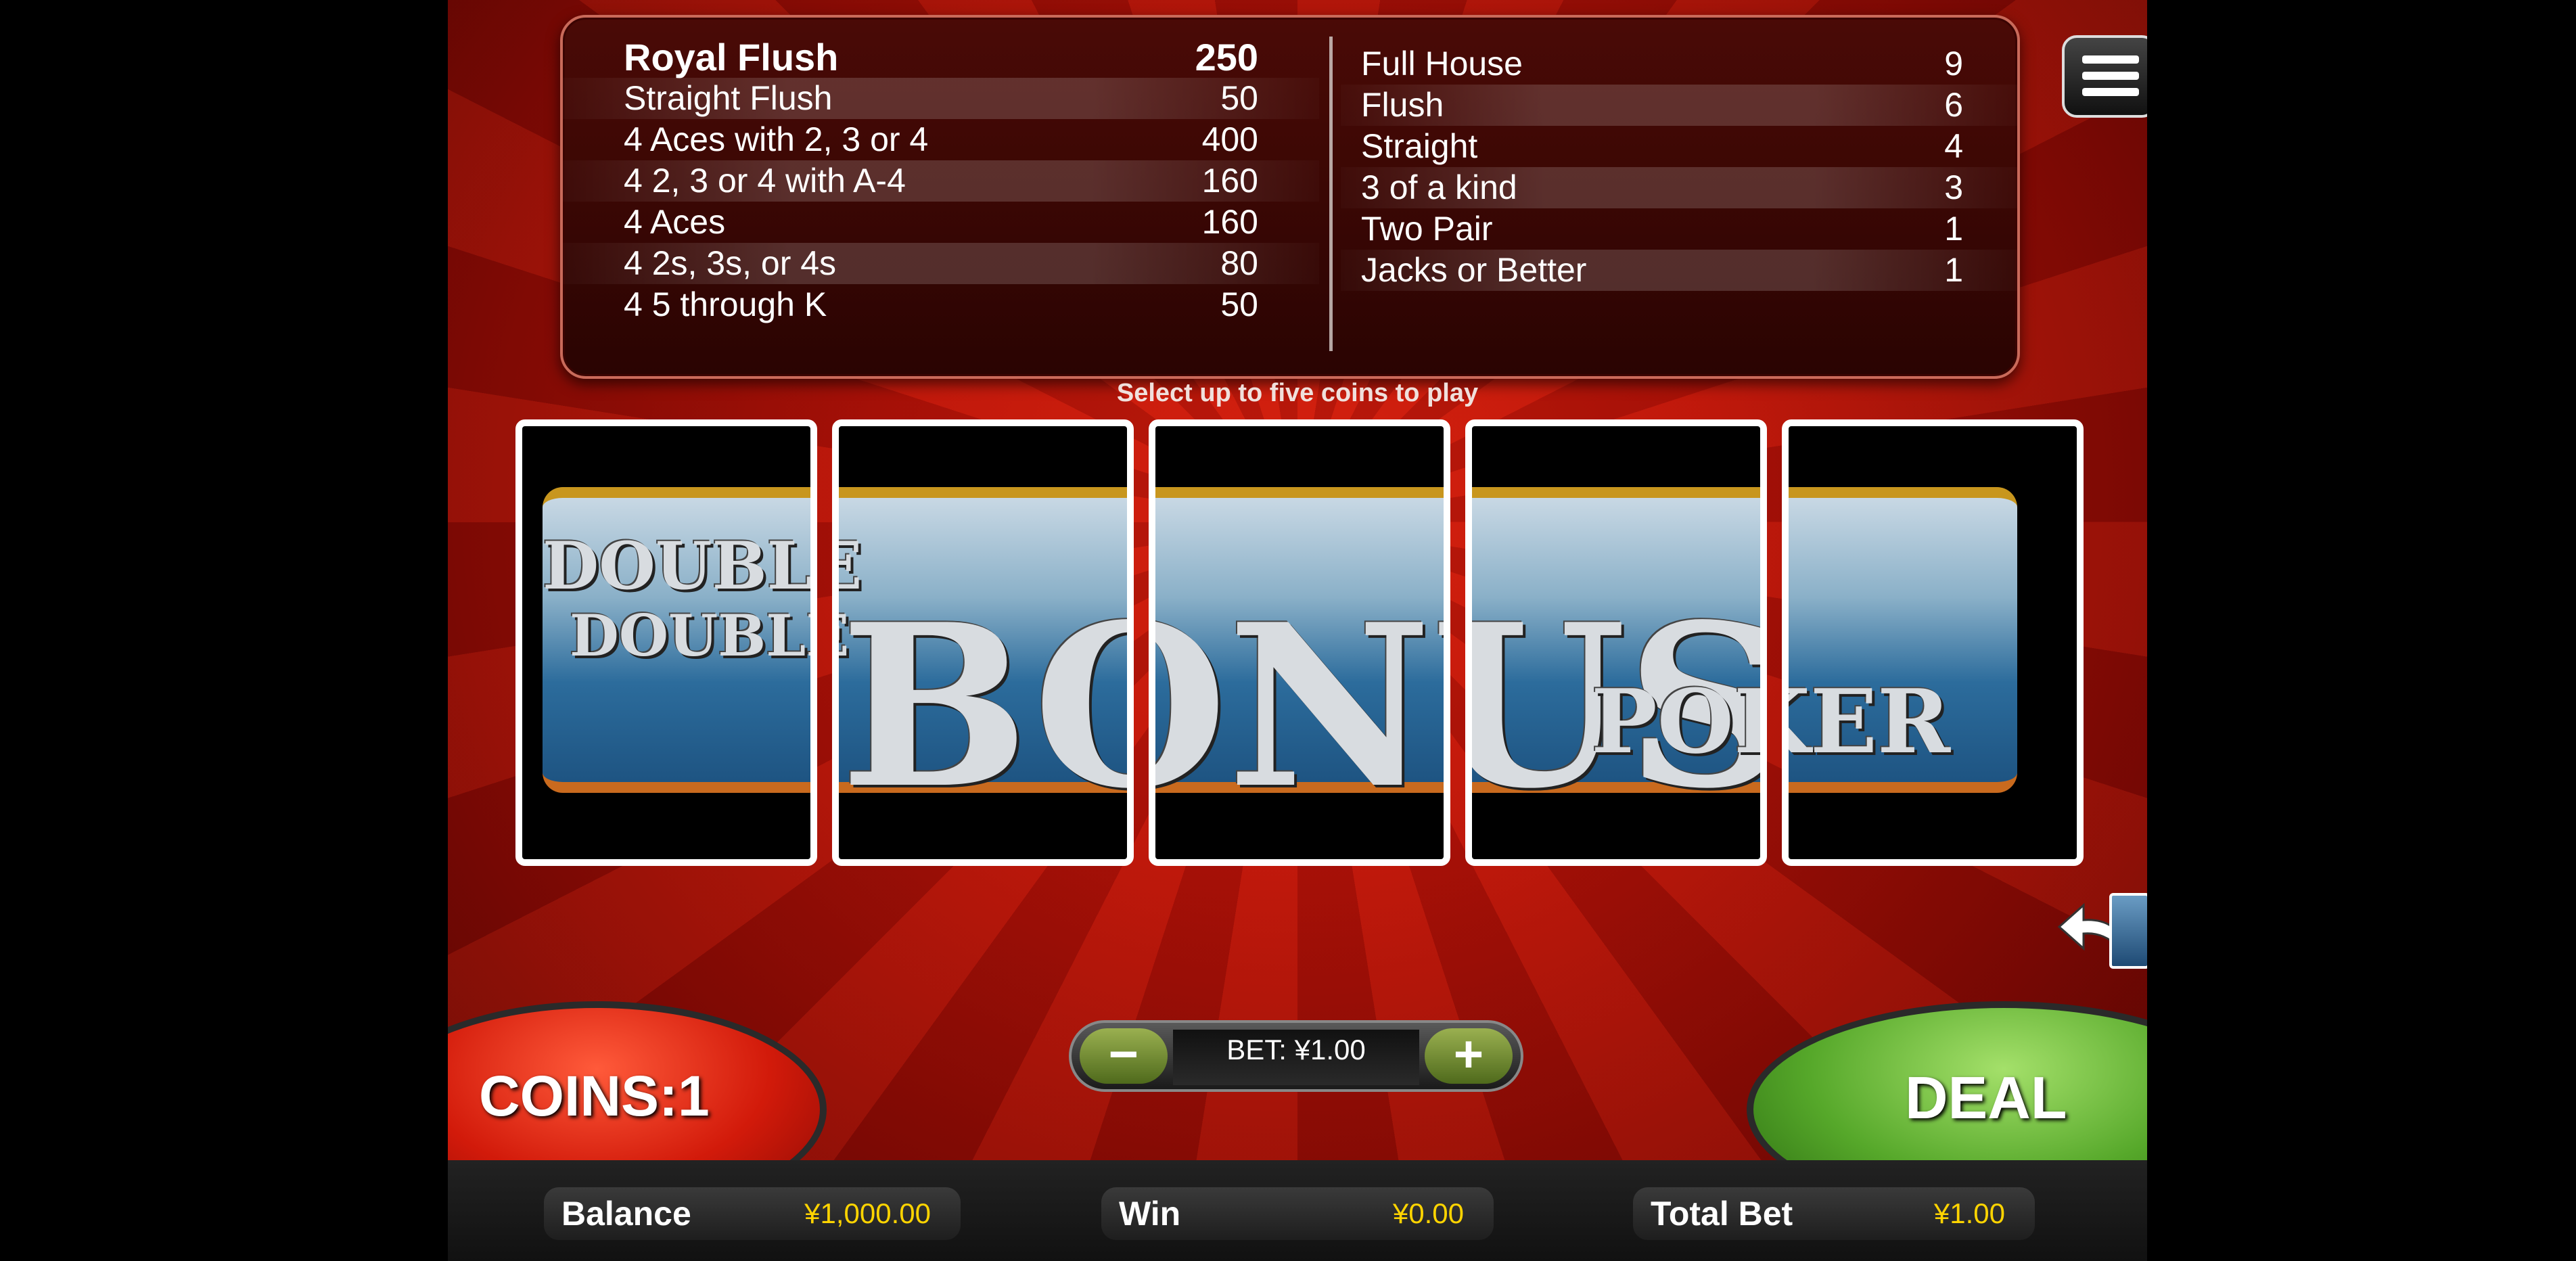 The height and width of the screenshot is (1261, 2576). Describe the element at coordinates (1679, 270) in the screenshot. I see `paytable-row: Jacks or Better 1` at that location.